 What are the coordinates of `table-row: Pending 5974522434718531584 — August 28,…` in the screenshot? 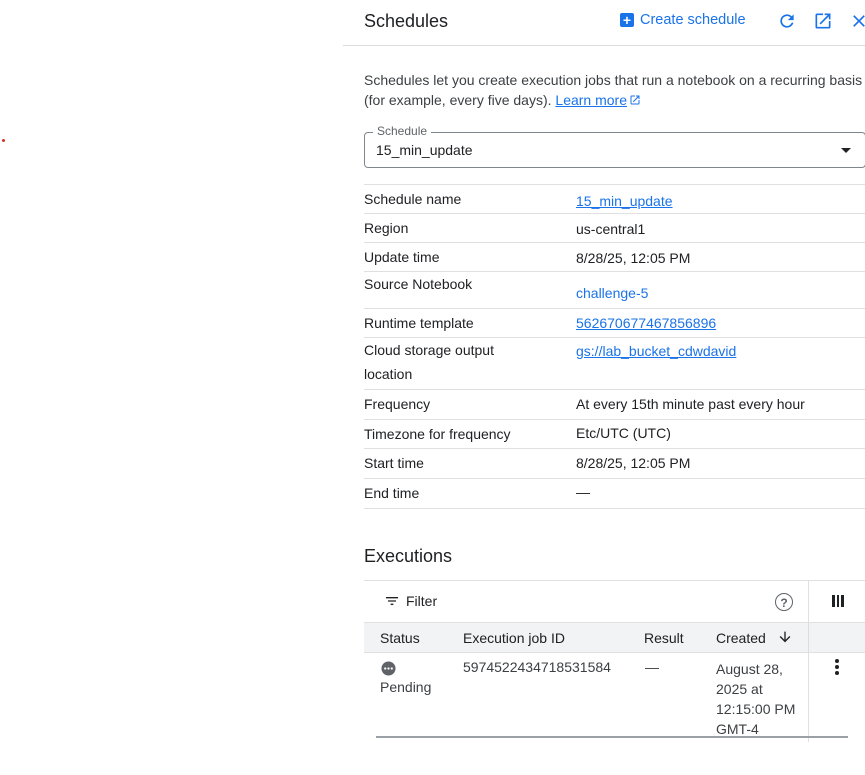 It's located at (614, 697).